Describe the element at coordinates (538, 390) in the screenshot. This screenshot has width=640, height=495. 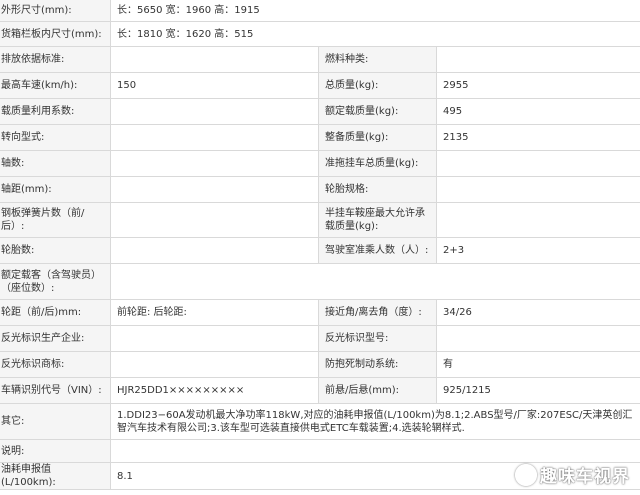
I see `value-overhang: 925/1215` at that location.